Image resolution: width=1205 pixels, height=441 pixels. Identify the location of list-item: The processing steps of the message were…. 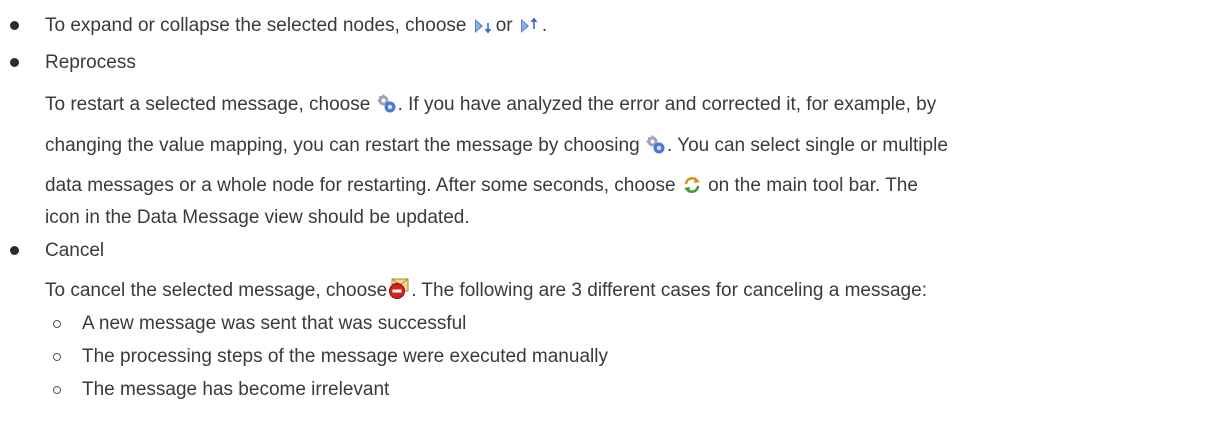
(345, 356).